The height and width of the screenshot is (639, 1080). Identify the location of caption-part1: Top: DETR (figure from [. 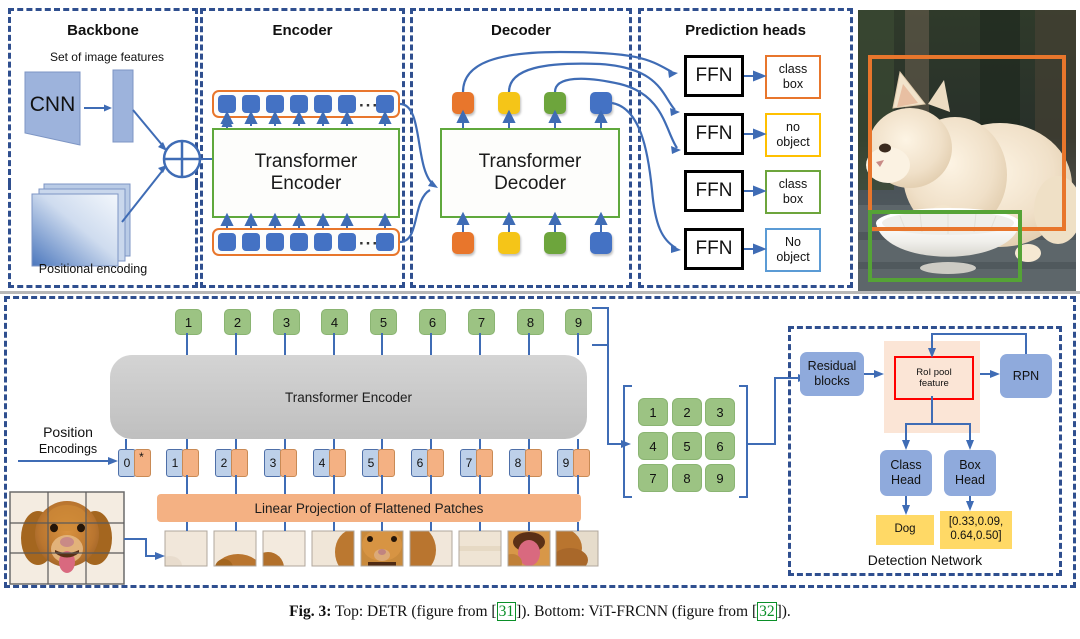
(414, 611).